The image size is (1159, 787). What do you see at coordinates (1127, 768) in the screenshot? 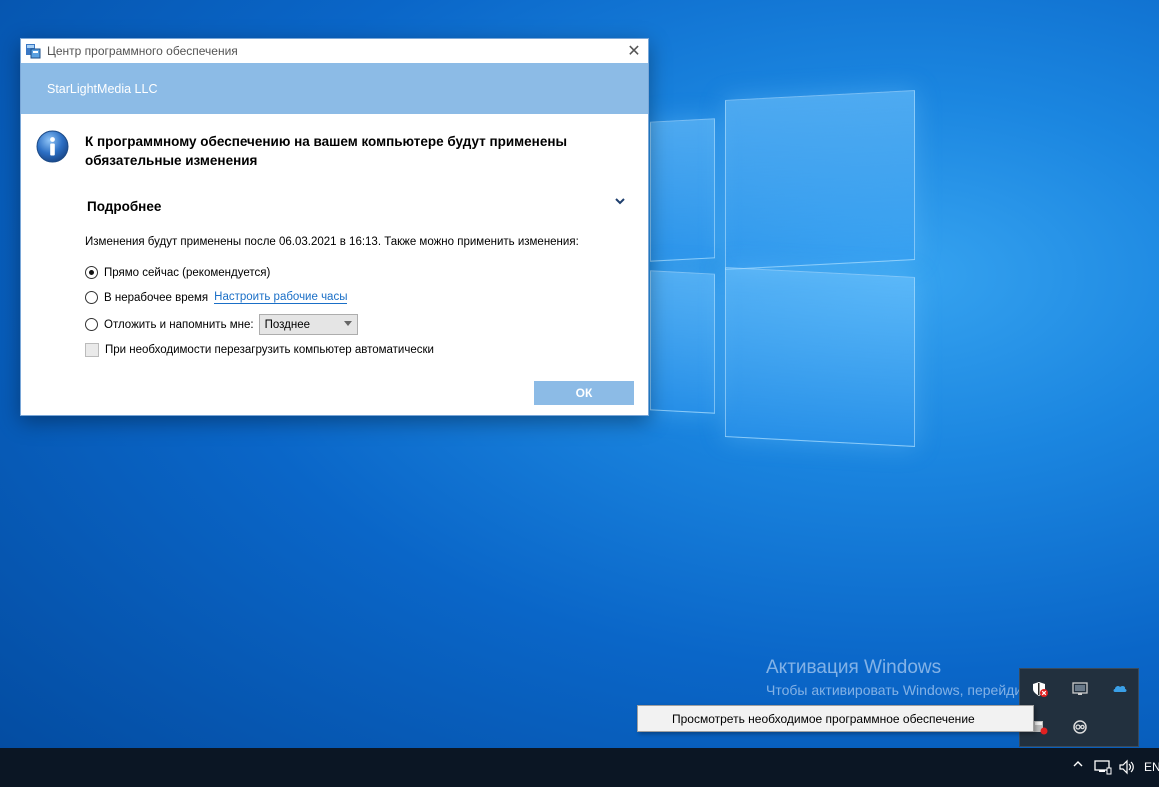
I see `volume-icon` at bounding box center [1127, 768].